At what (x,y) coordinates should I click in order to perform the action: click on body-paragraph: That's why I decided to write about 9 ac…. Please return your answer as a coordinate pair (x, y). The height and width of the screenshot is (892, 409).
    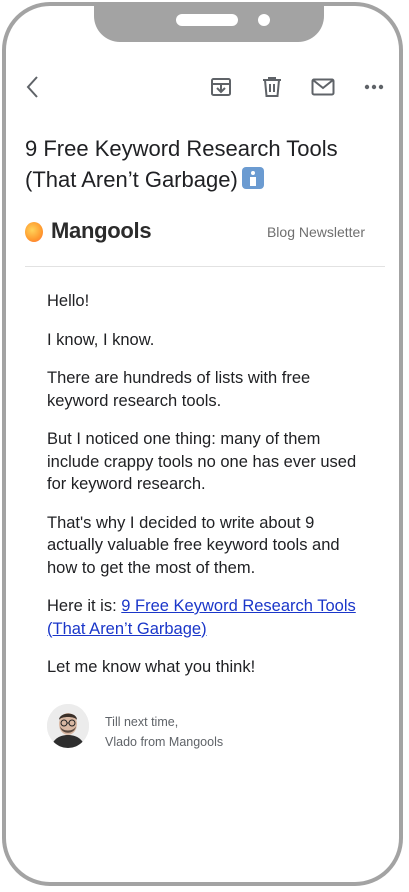
    Looking at the image, I should click on (193, 545).